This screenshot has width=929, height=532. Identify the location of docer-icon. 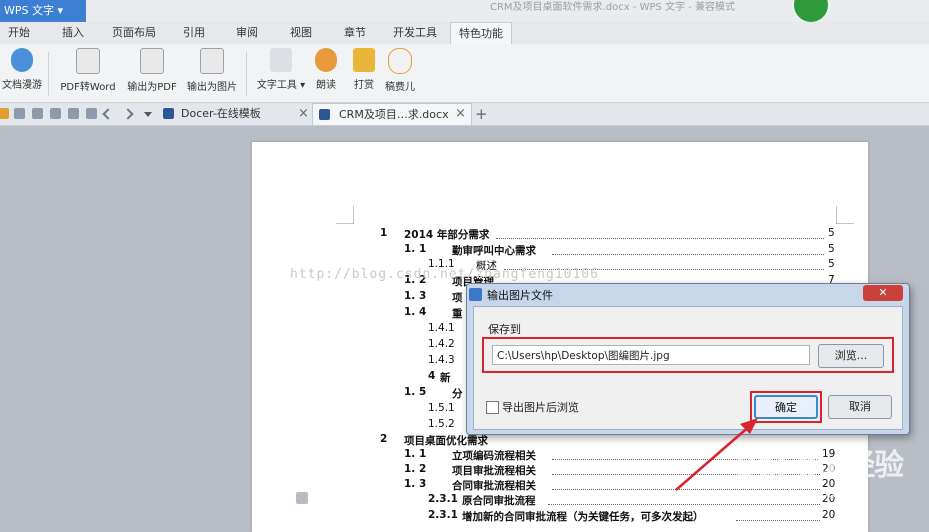
(168, 113).